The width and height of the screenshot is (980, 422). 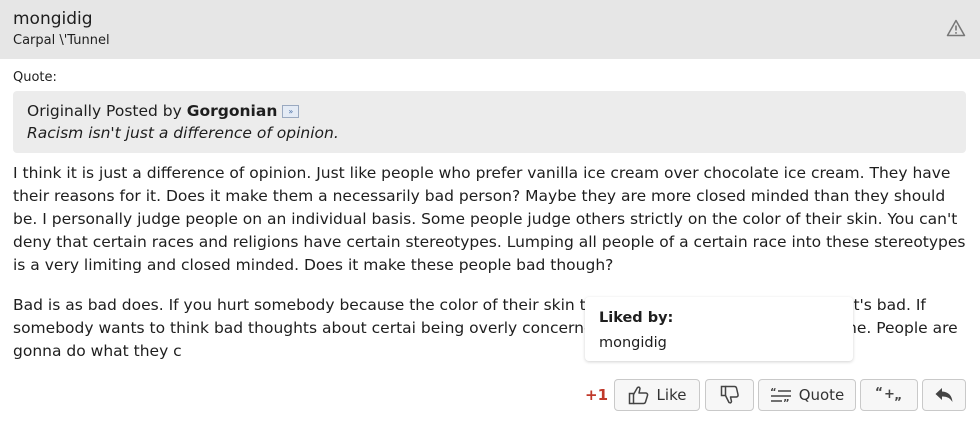 I want to click on quote-label: Quote:, so click(x=35, y=77).